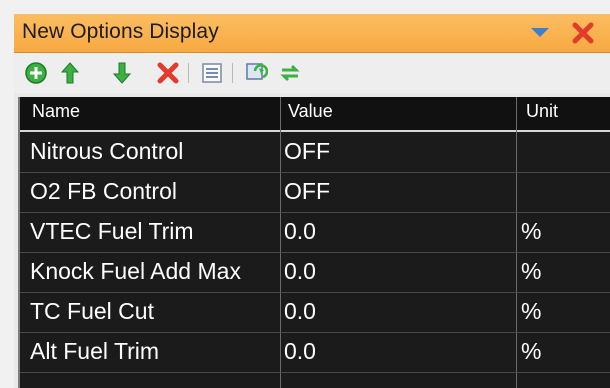  I want to click on close-icon, so click(583, 33).